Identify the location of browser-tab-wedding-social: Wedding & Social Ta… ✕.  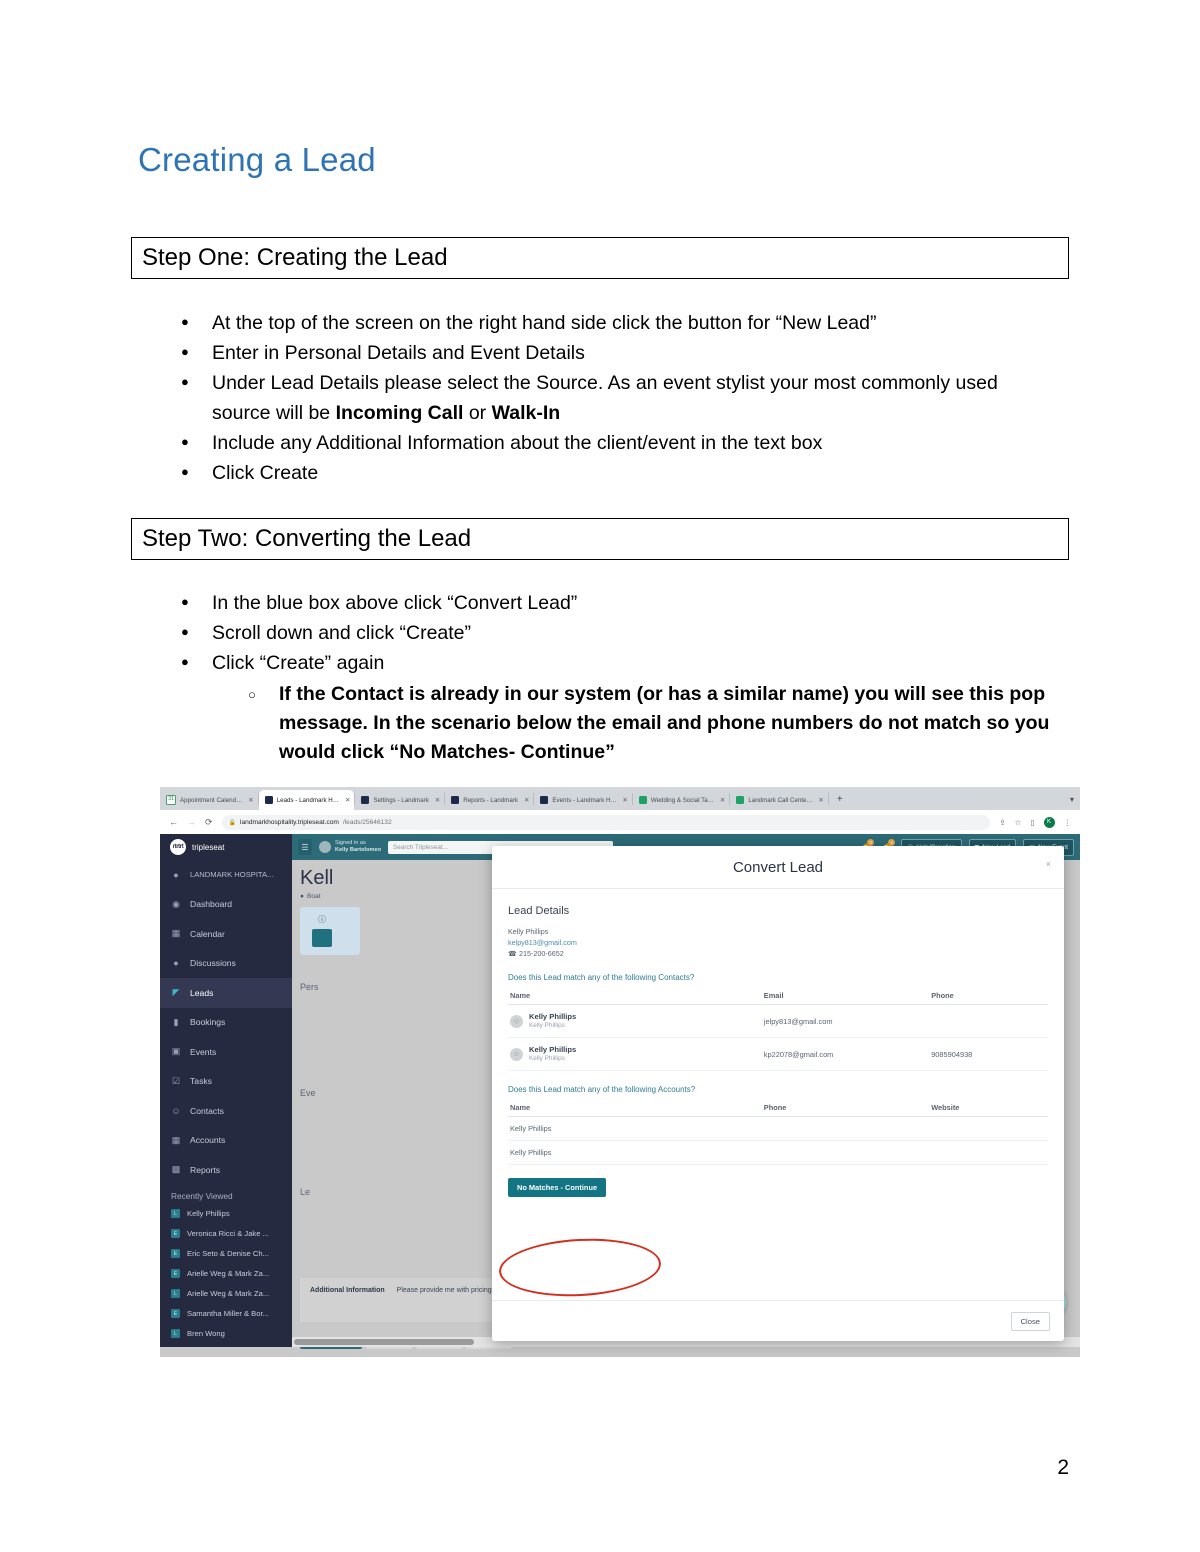
(681, 800).